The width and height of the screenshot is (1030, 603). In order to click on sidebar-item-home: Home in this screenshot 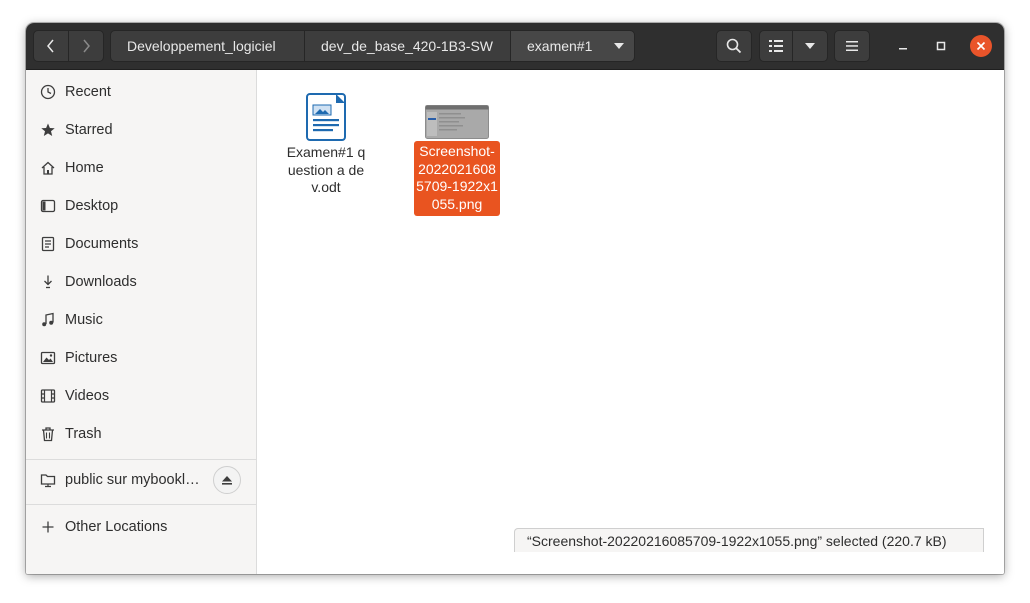, I will do `click(141, 168)`.